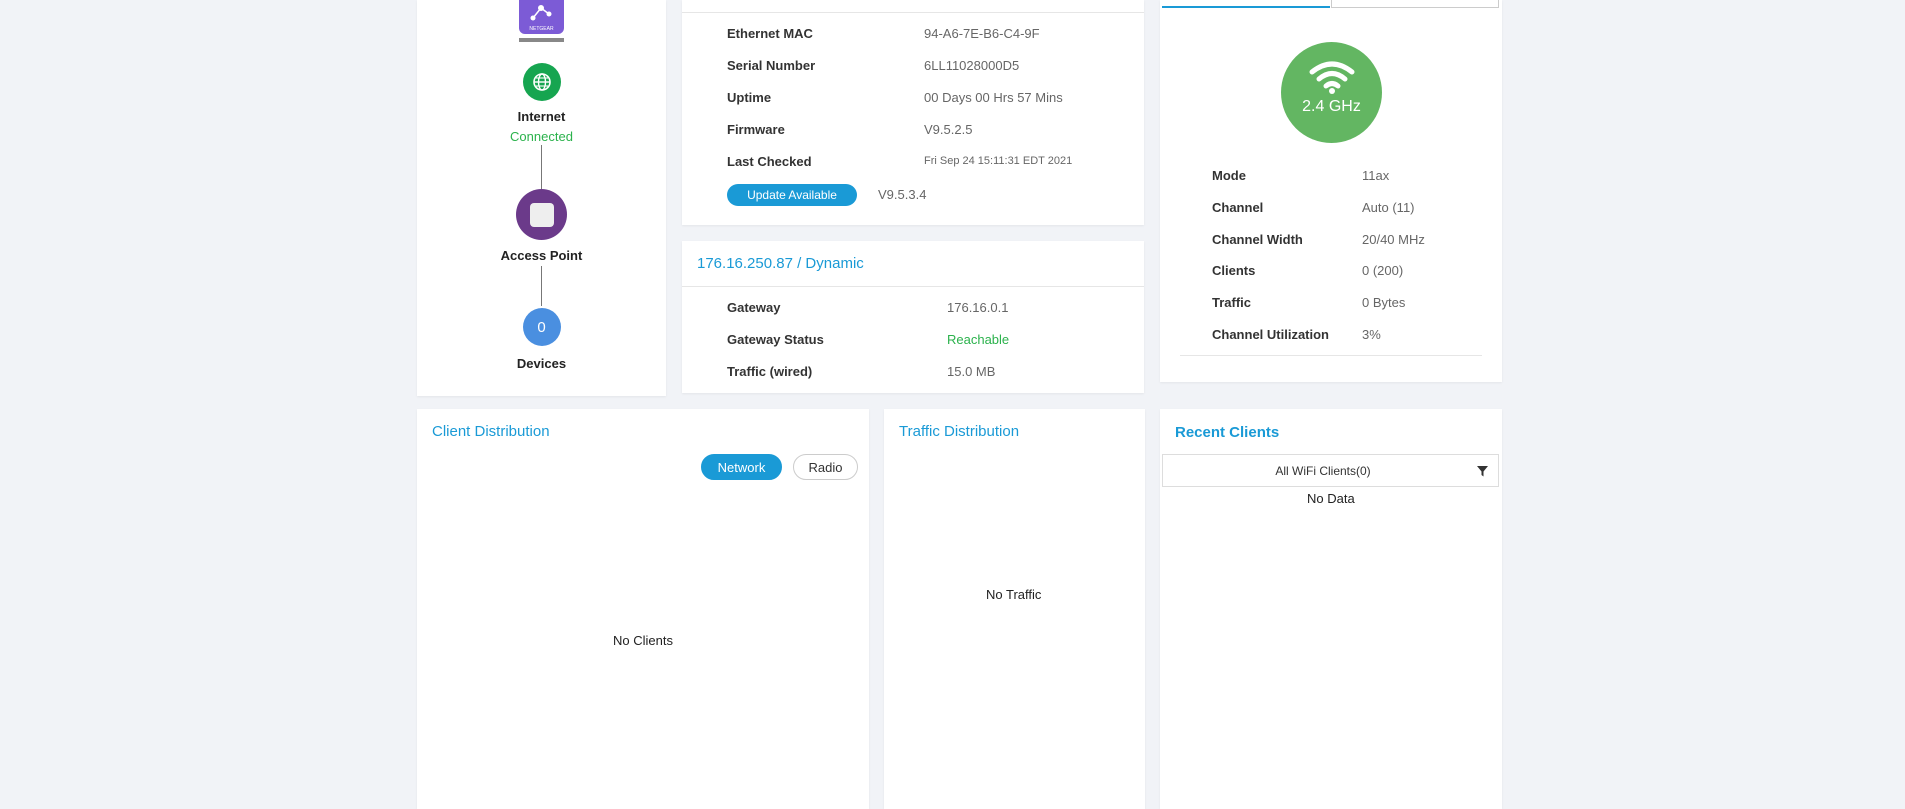 The height and width of the screenshot is (809, 1905). What do you see at coordinates (825, 467) in the screenshot?
I see `radio-toggle-button: Radio` at bounding box center [825, 467].